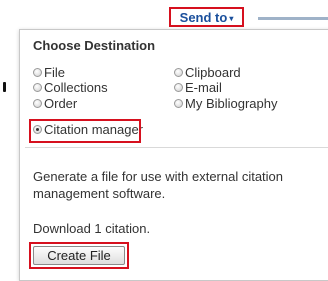 Image resolution: width=328 pixels, height=281 pixels. What do you see at coordinates (231, 103) in the screenshot?
I see `option-label: My Bibliography` at bounding box center [231, 103].